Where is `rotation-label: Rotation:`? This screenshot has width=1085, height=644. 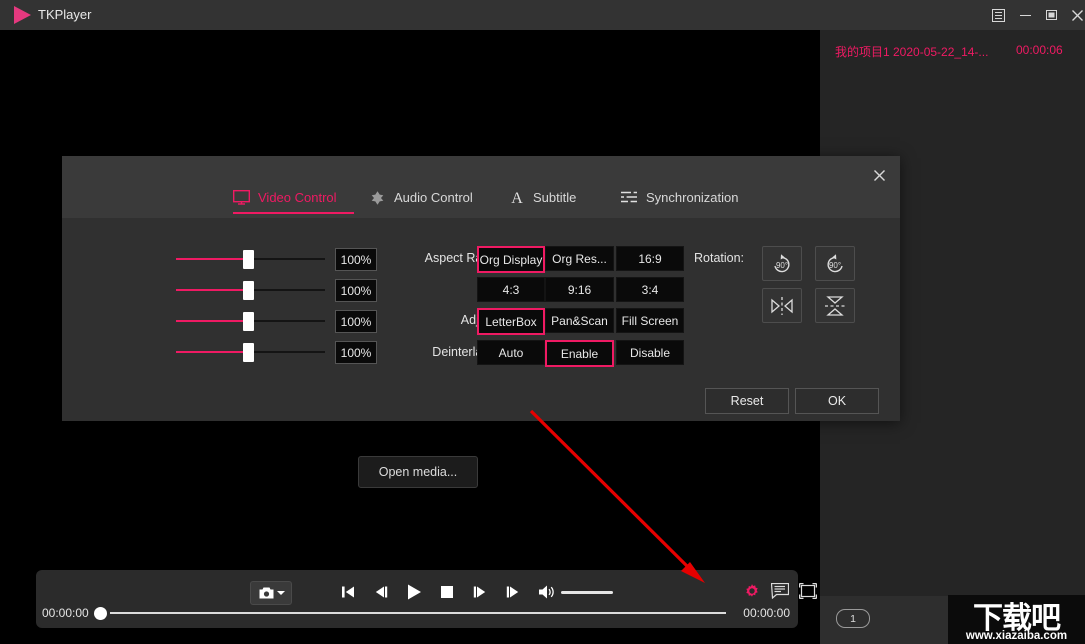 rotation-label: Rotation: is located at coordinates (719, 258).